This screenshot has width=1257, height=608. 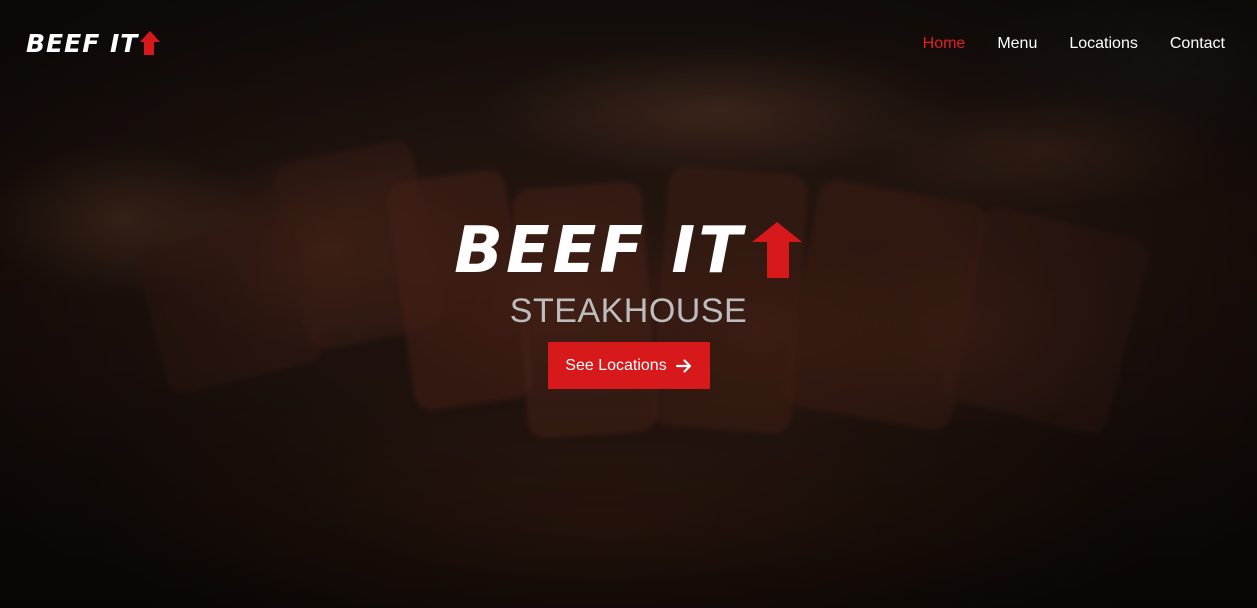 What do you see at coordinates (616, 365) in the screenshot?
I see `see-locations-label: See Locations` at bounding box center [616, 365].